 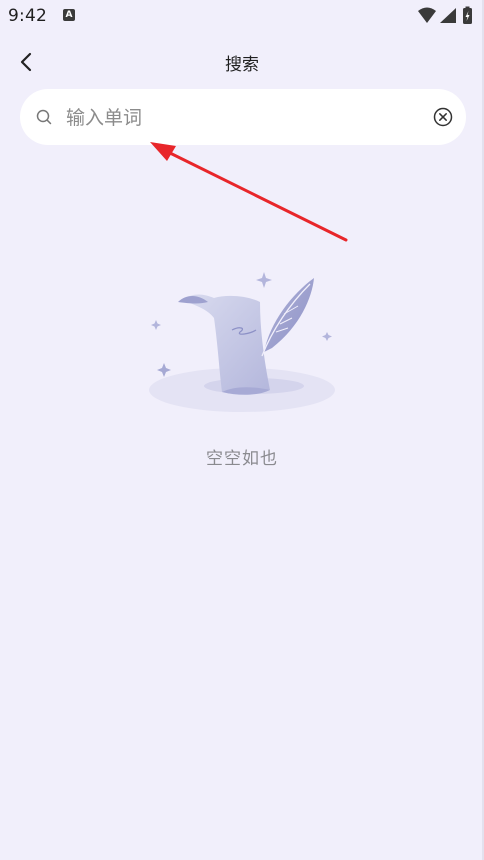 I want to click on clear-button, so click(x=443, y=117).